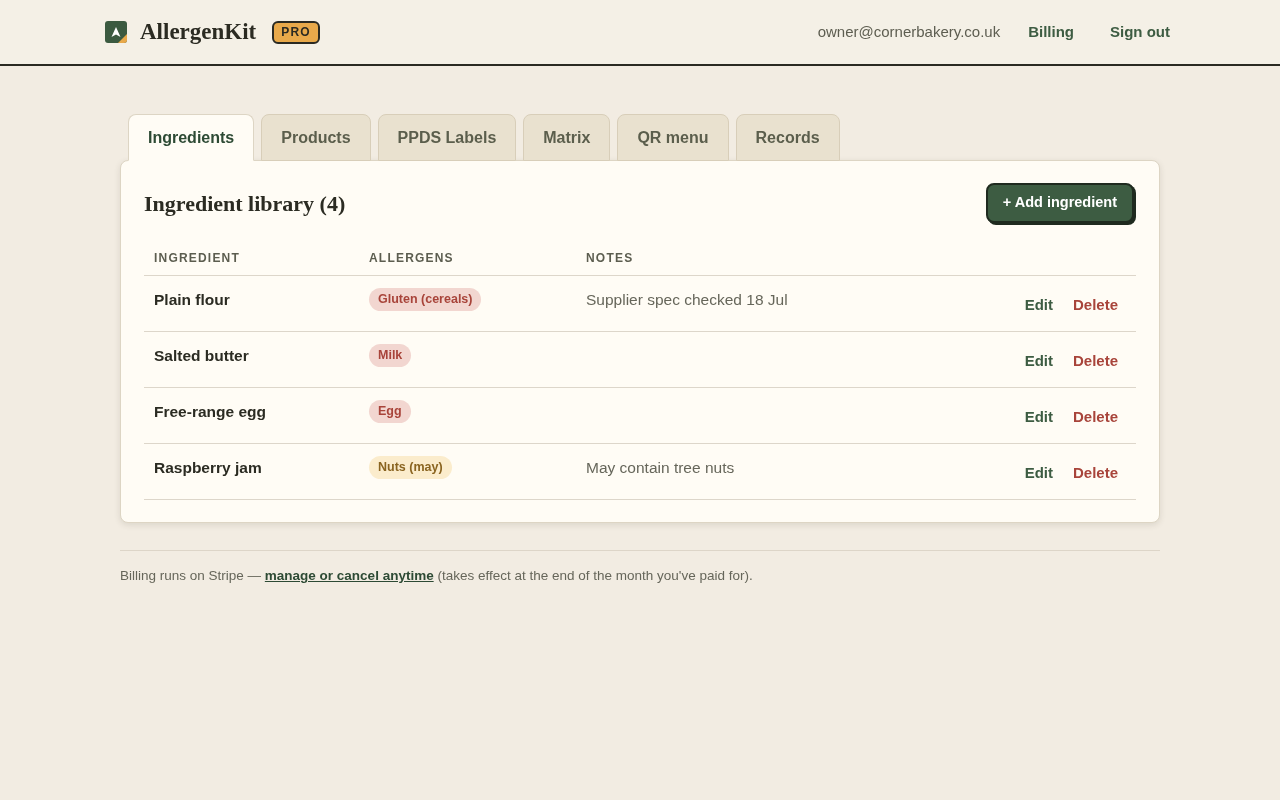  Describe the element at coordinates (437, 576) in the screenshot. I see `billing-note: Billing runs on Stripe — manage or cancel anytime (takes effect at the end of the month you've paid for).` at that location.